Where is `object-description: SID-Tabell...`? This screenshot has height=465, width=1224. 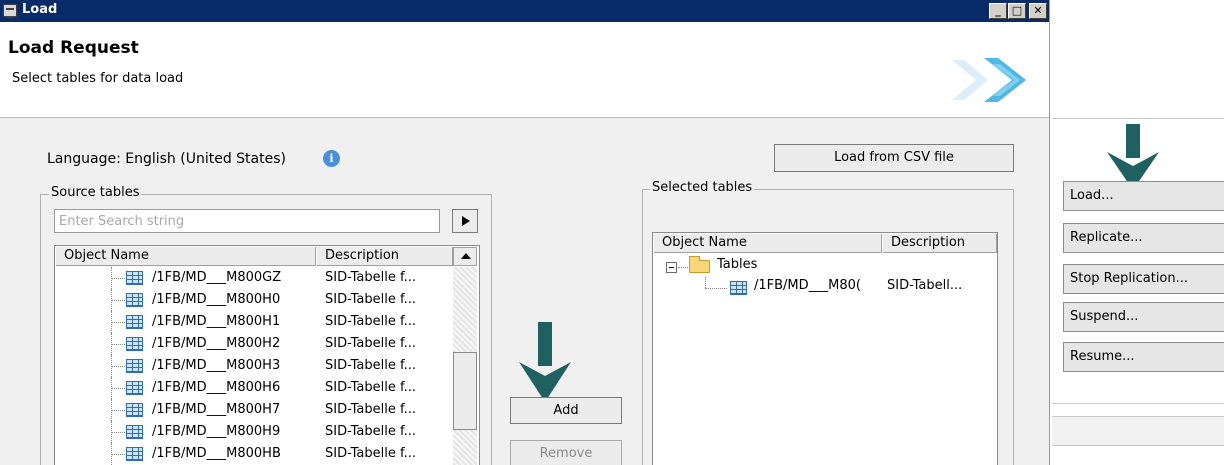
object-description: SID-Tabell... is located at coordinates (925, 285).